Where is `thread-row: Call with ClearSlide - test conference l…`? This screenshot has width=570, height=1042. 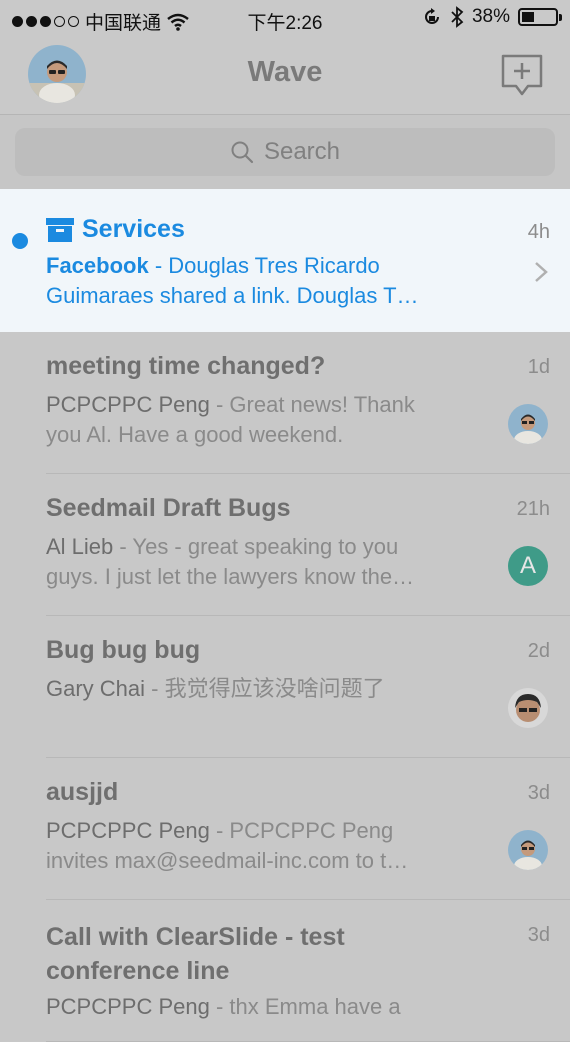
thread-row: Call with ClearSlide - test conference l… is located at coordinates (308, 971).